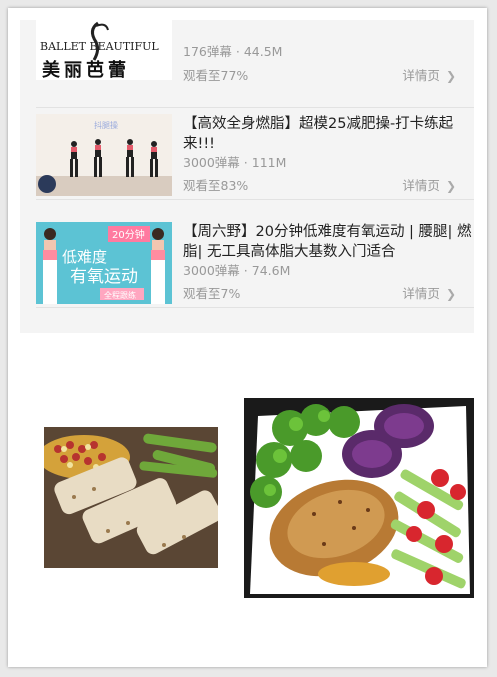 Image resolution: width=497 pixels, height=677 pixels. I want to click on view-count: 111M, so click(269, 162).